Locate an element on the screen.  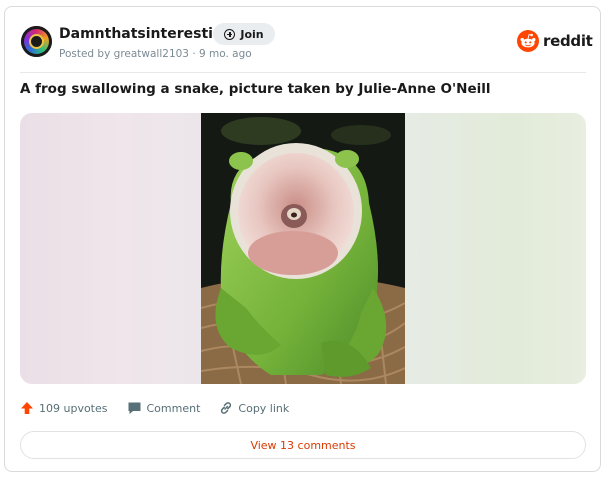
header-divider is located at coordinates (303, 72).